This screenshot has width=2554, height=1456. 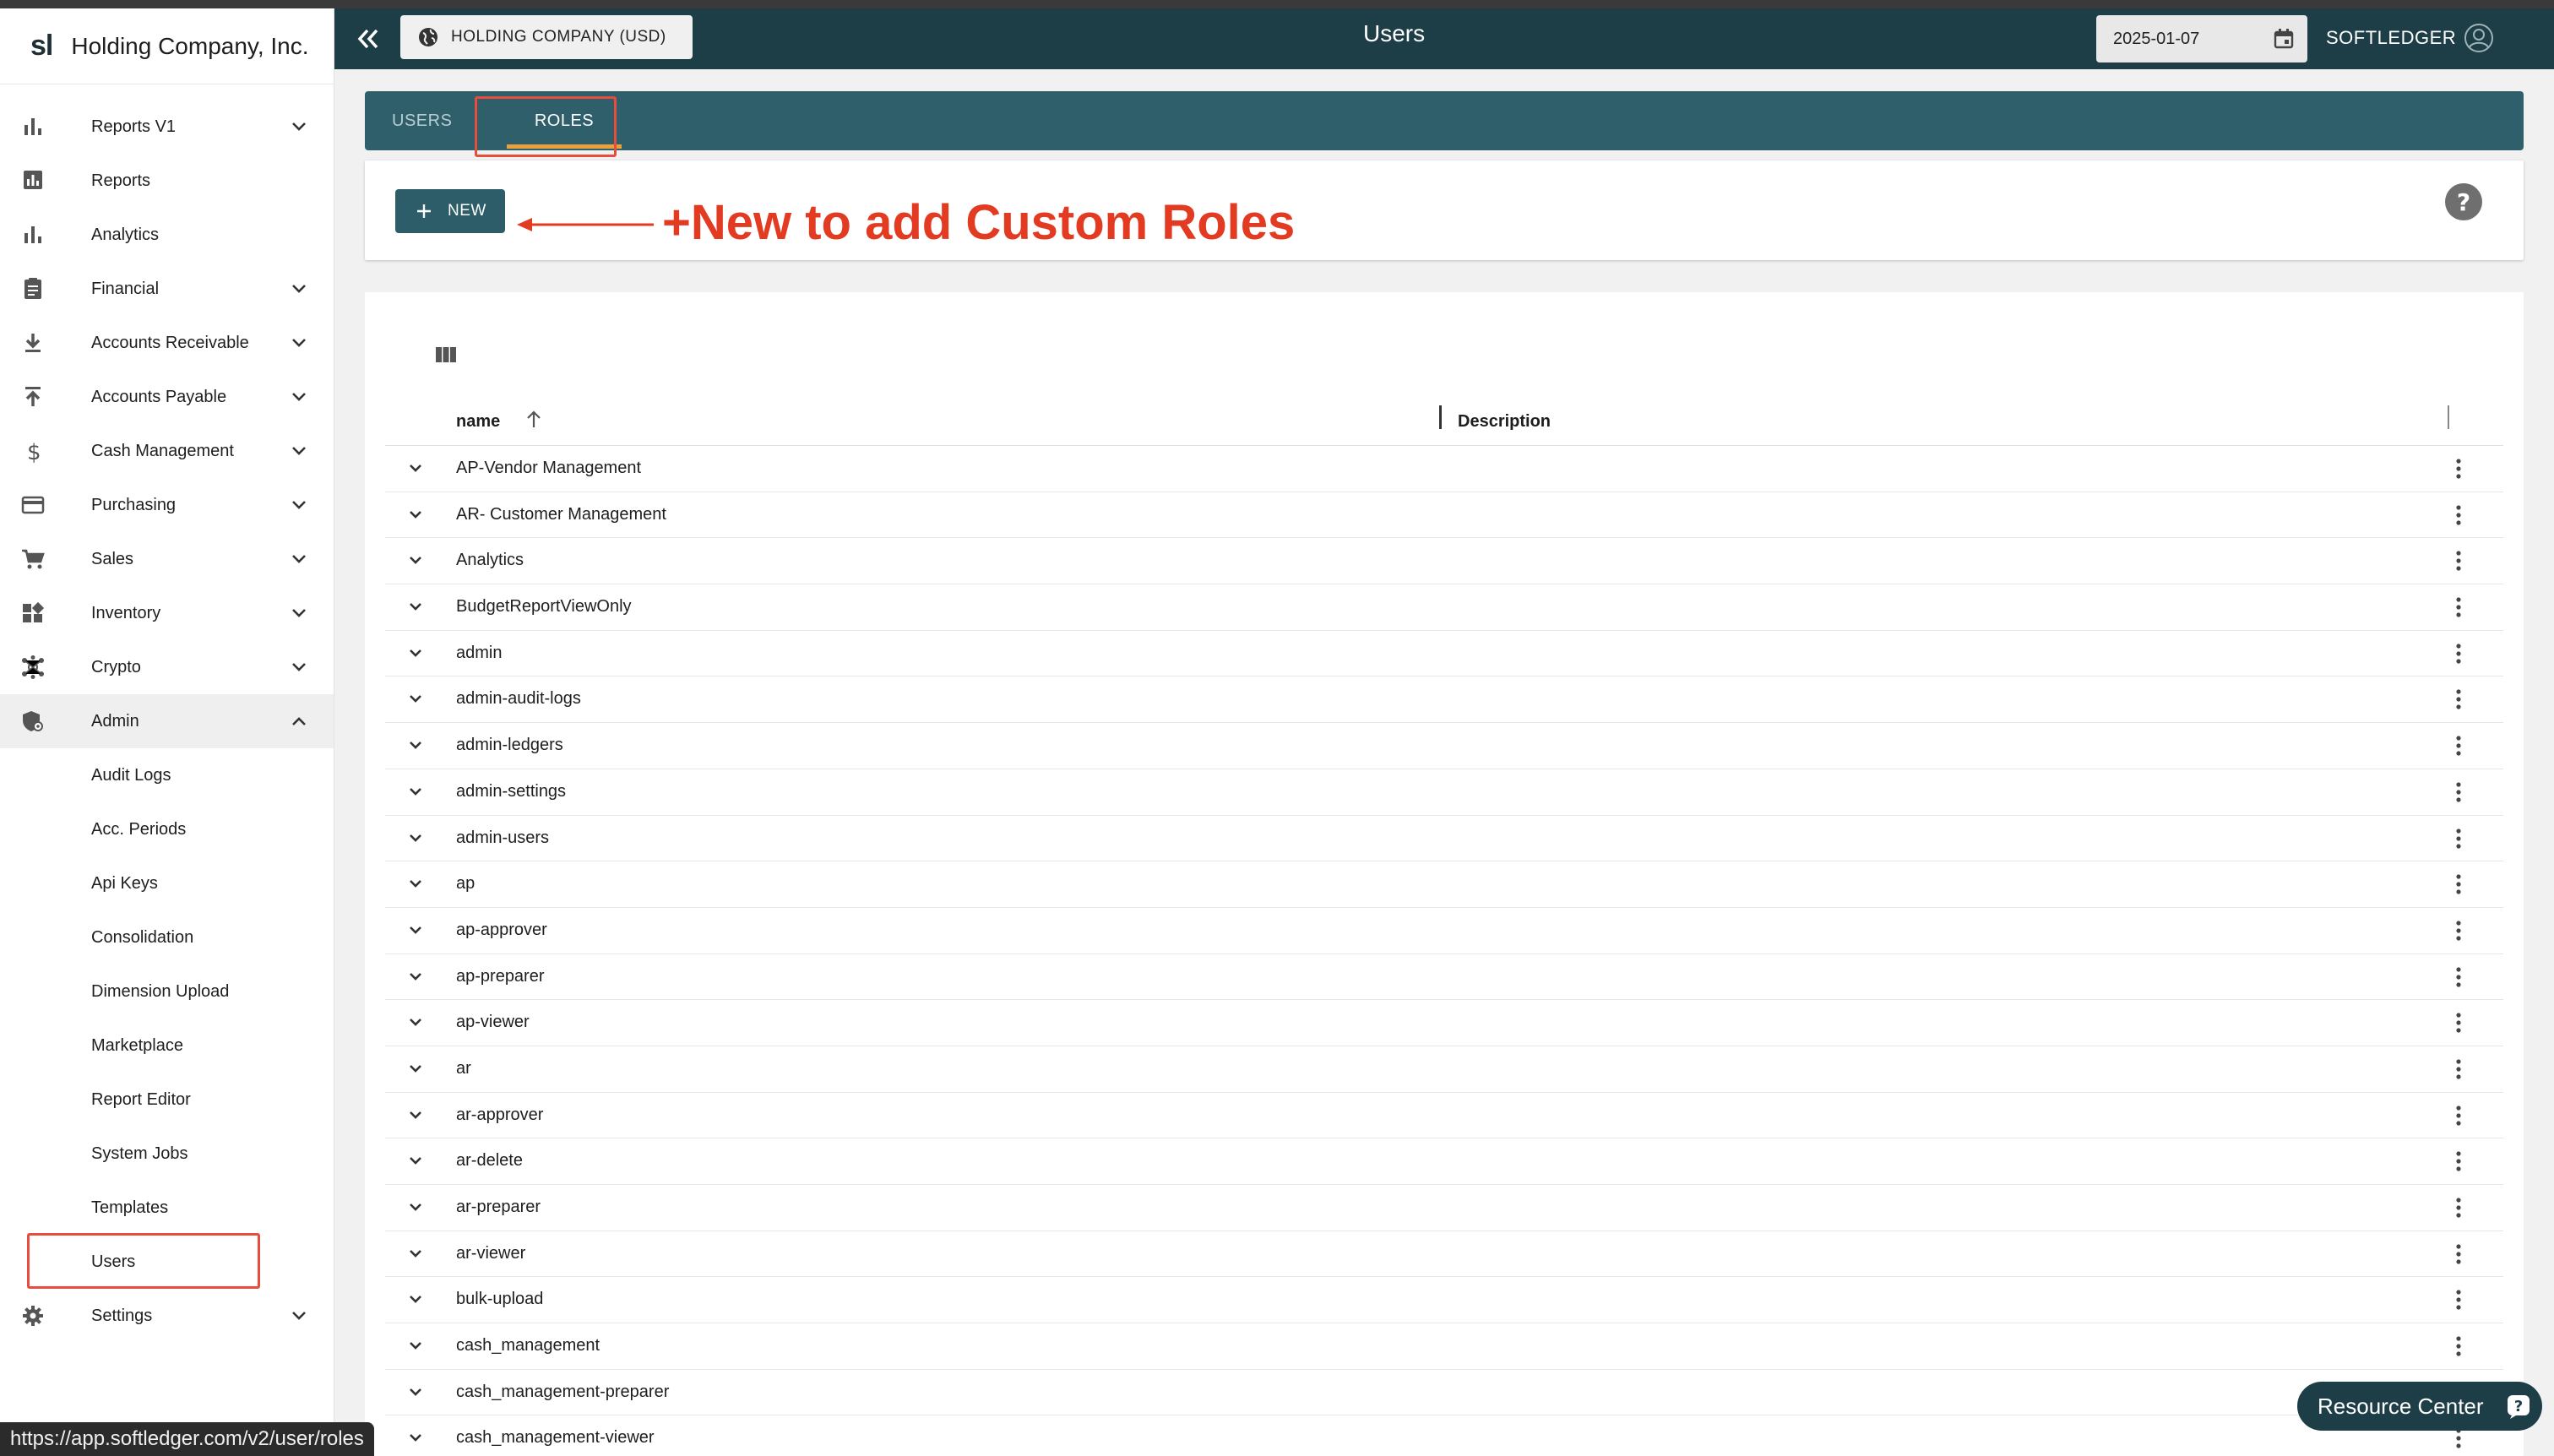 What do you see at coordinates (450, 211) in the screenshot?
I see `new-role-button: NEW` at bounding box center [450, 211].